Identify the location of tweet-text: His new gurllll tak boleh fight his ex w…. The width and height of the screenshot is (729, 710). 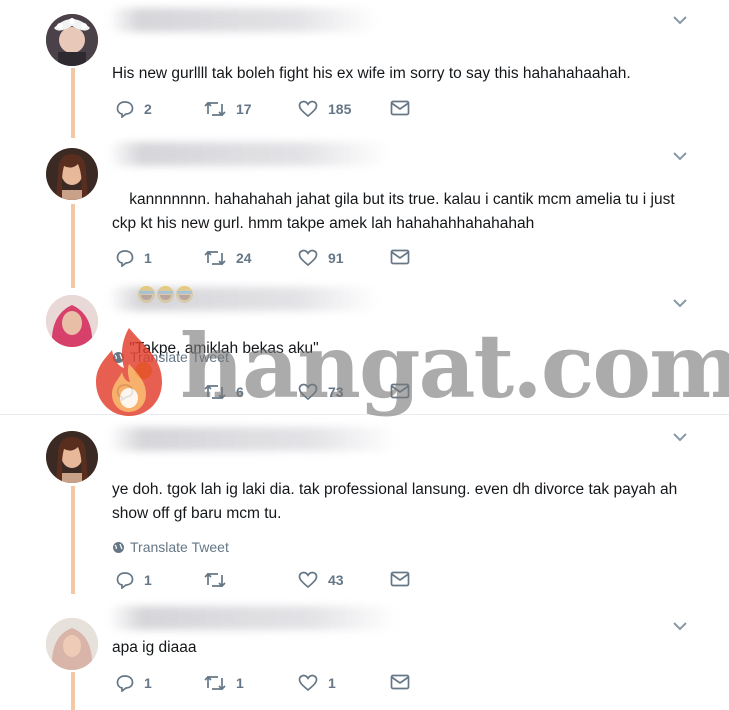
(371, 73).